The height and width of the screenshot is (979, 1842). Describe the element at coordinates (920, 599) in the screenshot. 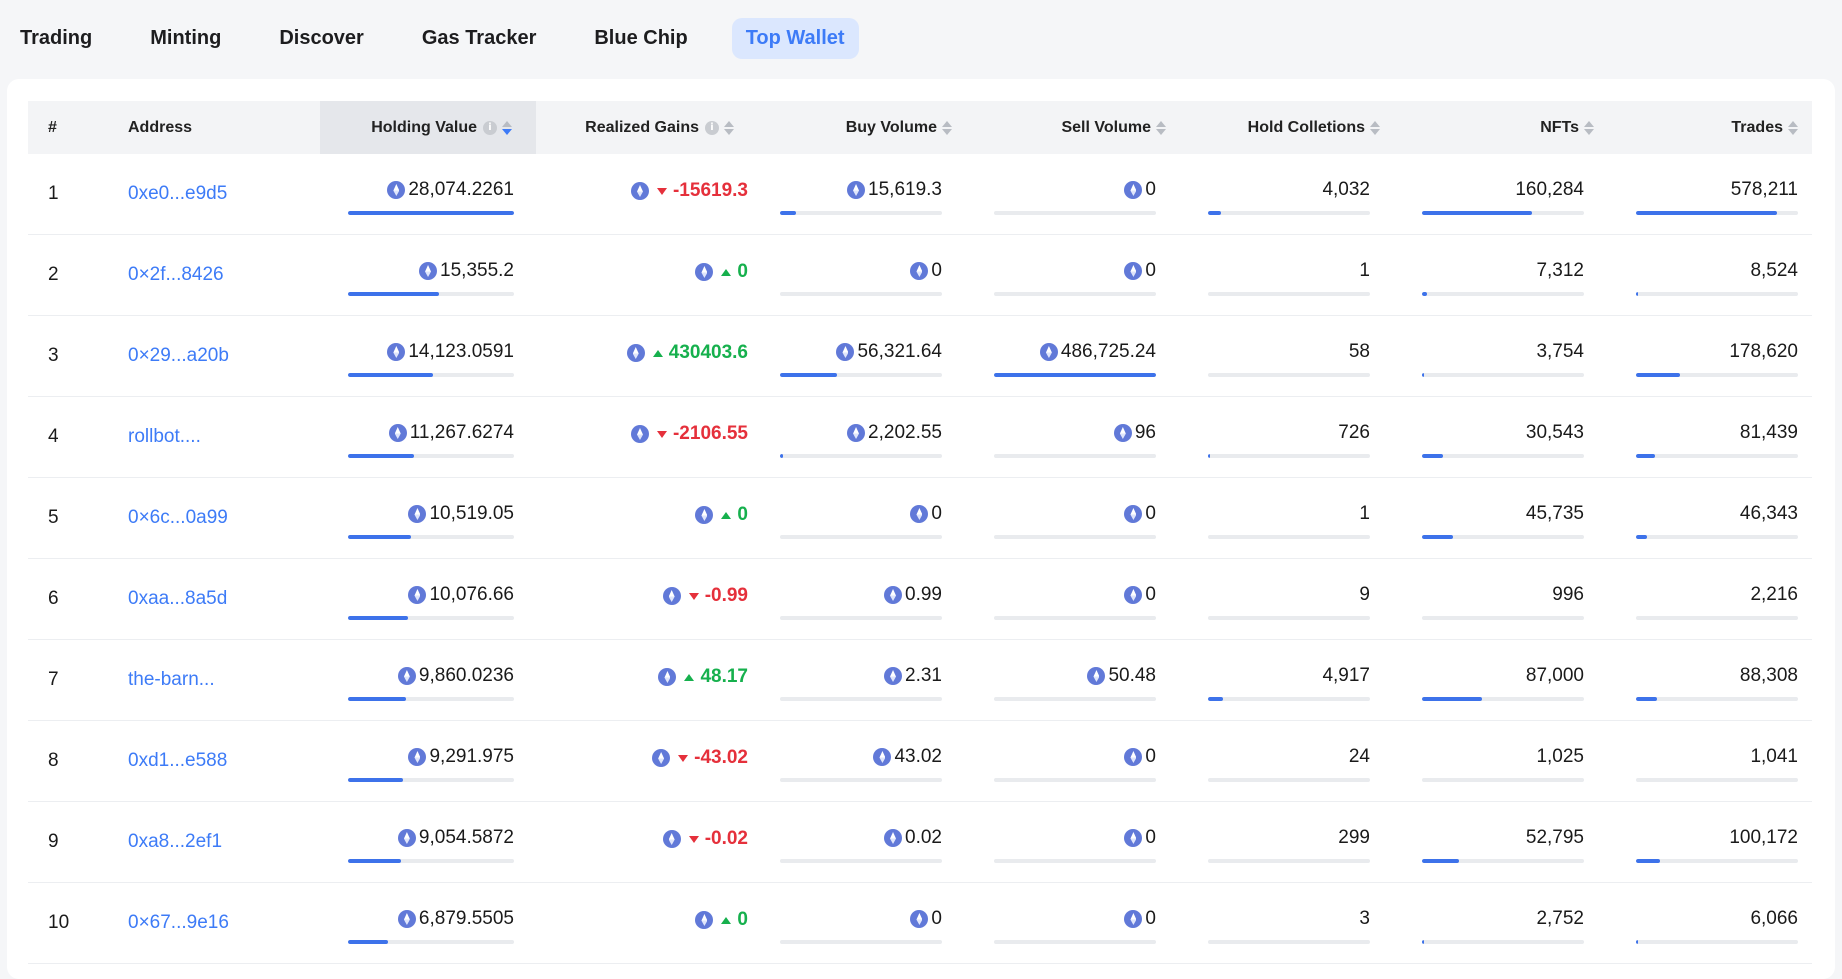

I see `table-row: 6 0xaa...8a5d 10,076.66 -0.99 0.99 0 9 996 2,216` at that location.